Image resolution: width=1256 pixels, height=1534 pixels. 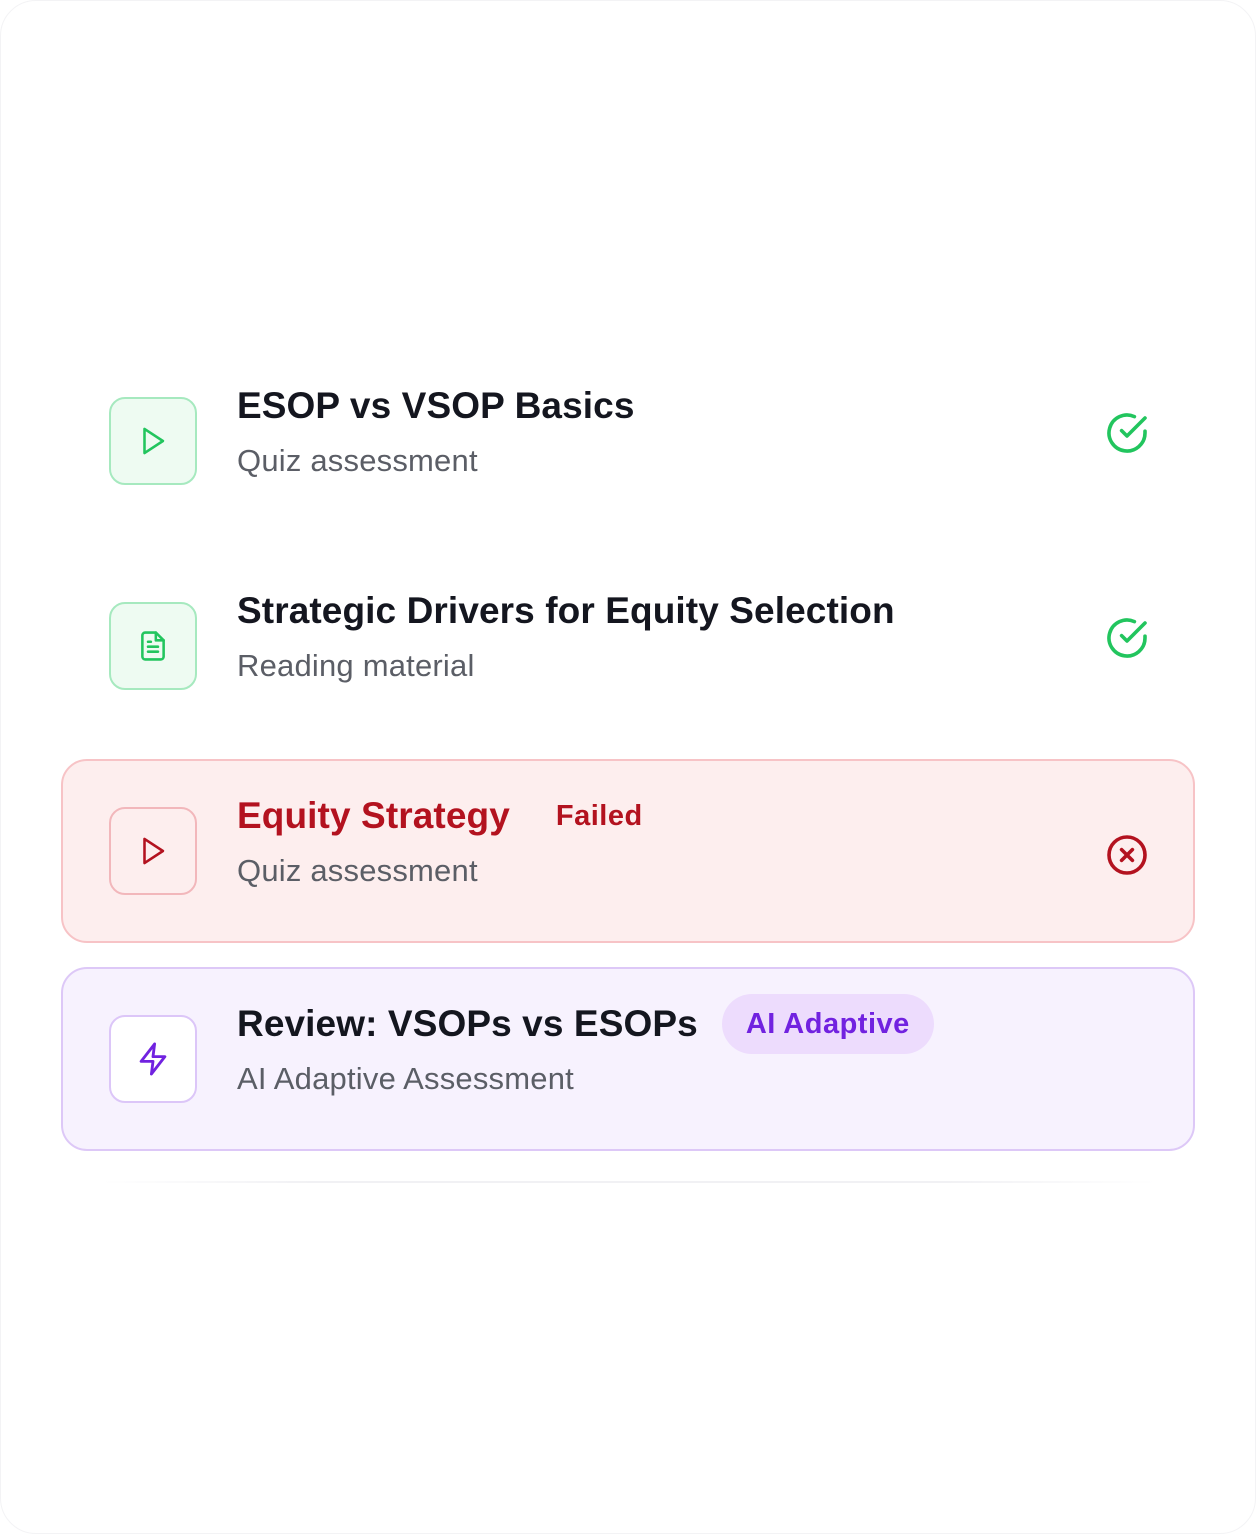 What do you see at coordinates (405, 1078) in the screenshot?
I see `lesson-type: AI Adaptive Assessment` at bounding box center [405, 1078].